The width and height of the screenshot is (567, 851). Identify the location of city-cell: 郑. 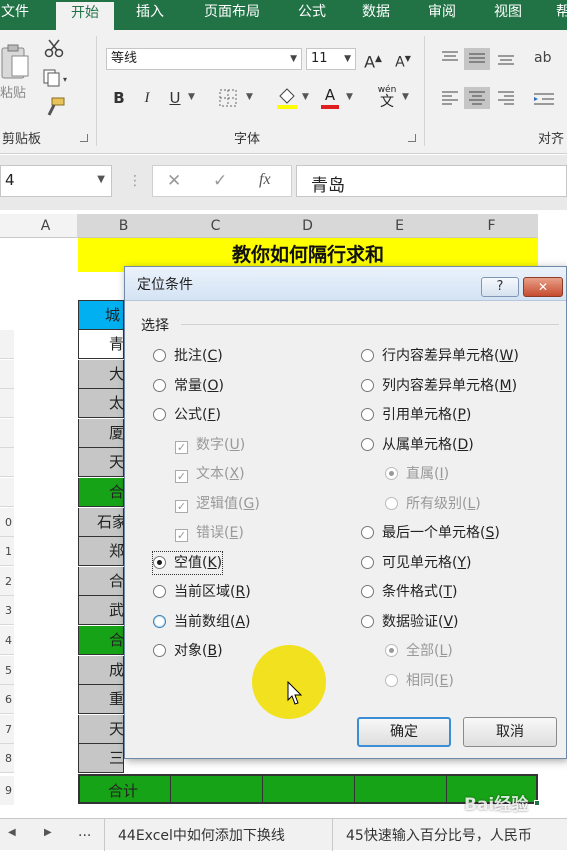
(101, 552).